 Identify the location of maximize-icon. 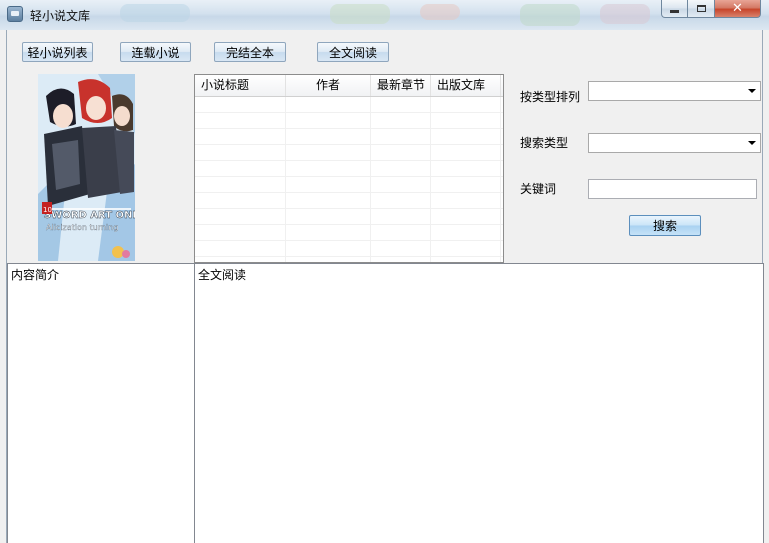
(701, 8).